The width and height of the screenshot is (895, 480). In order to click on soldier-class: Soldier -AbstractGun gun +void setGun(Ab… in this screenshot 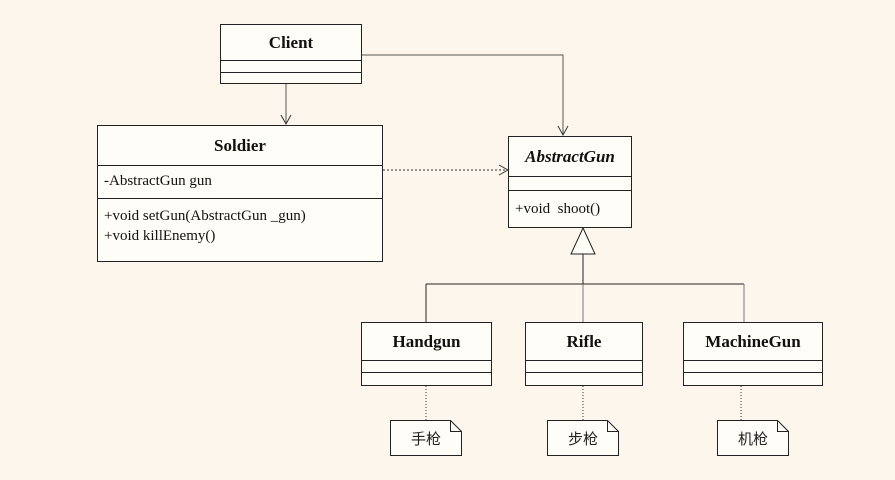, I will do `click(240, 193)`.